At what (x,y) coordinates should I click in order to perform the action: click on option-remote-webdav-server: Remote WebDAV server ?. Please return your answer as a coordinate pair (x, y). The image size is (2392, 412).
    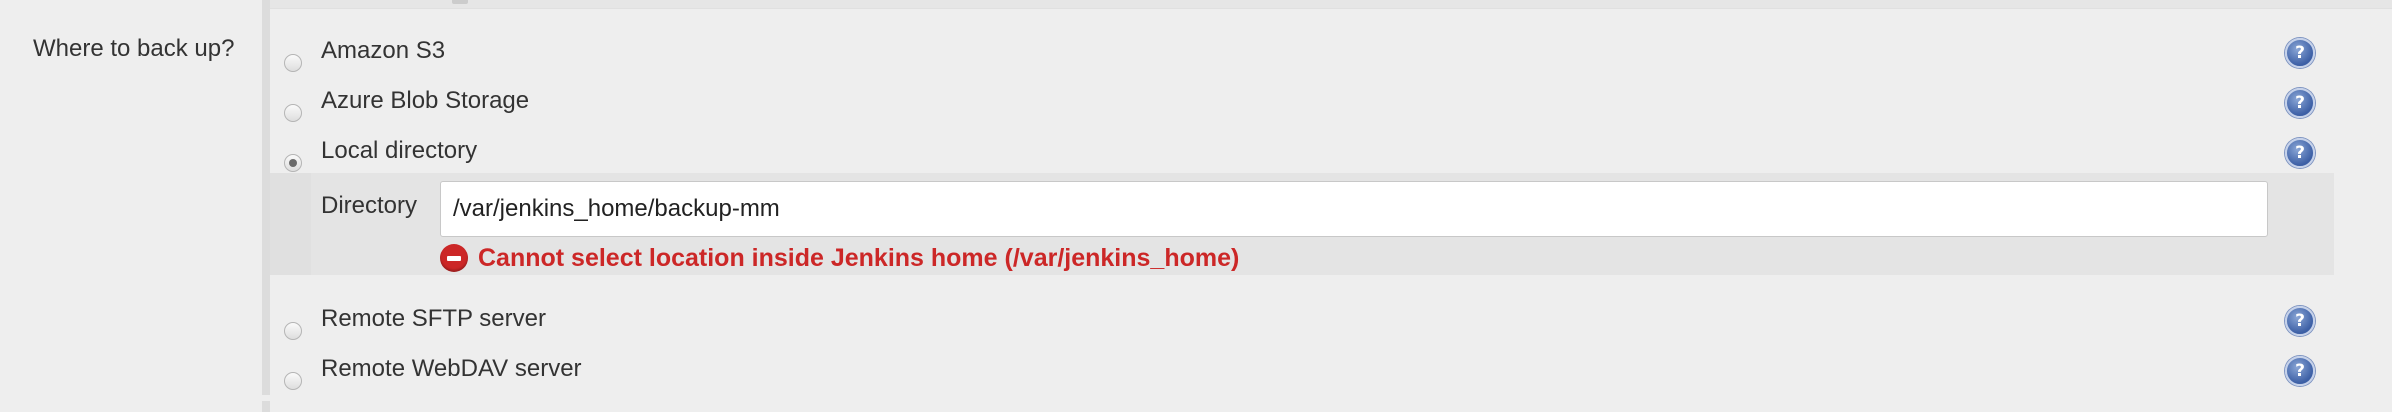
    Looking at the image, I should click on (1312, 377).